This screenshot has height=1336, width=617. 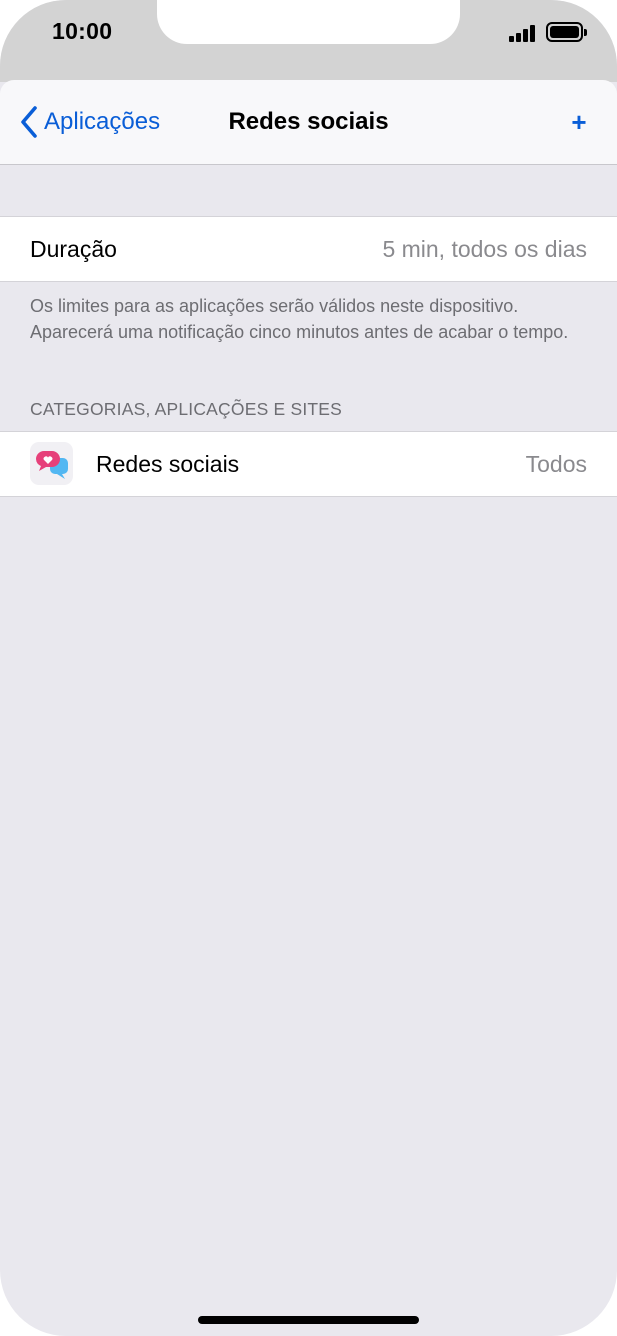 What do you see at coordinates (556, 464) in the screenshot?
I see `category-value: Todos` at bounding box center [556, 464].